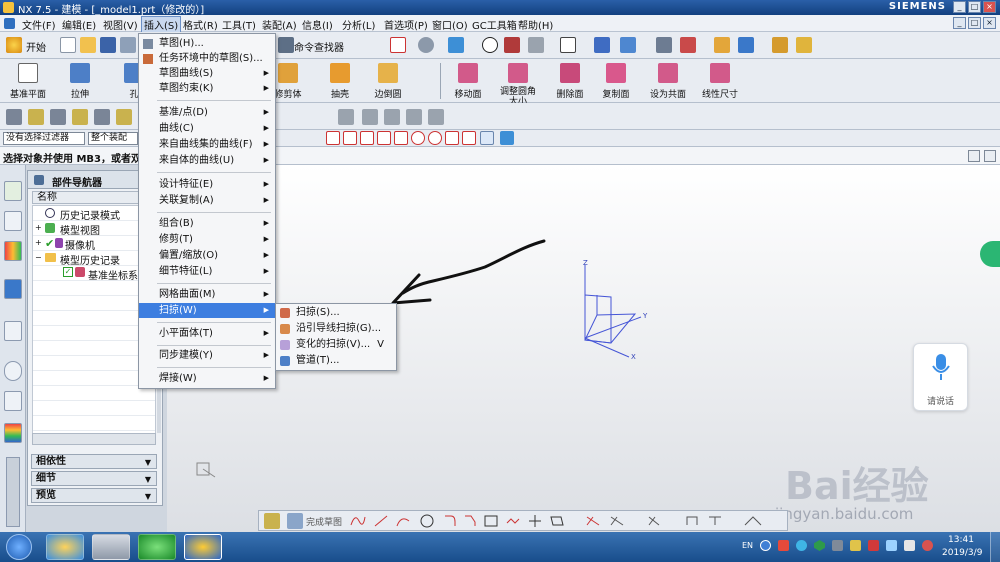 This screenshot has height=562, width=1000. I want to click on ruler-icon, so click(780, 45).